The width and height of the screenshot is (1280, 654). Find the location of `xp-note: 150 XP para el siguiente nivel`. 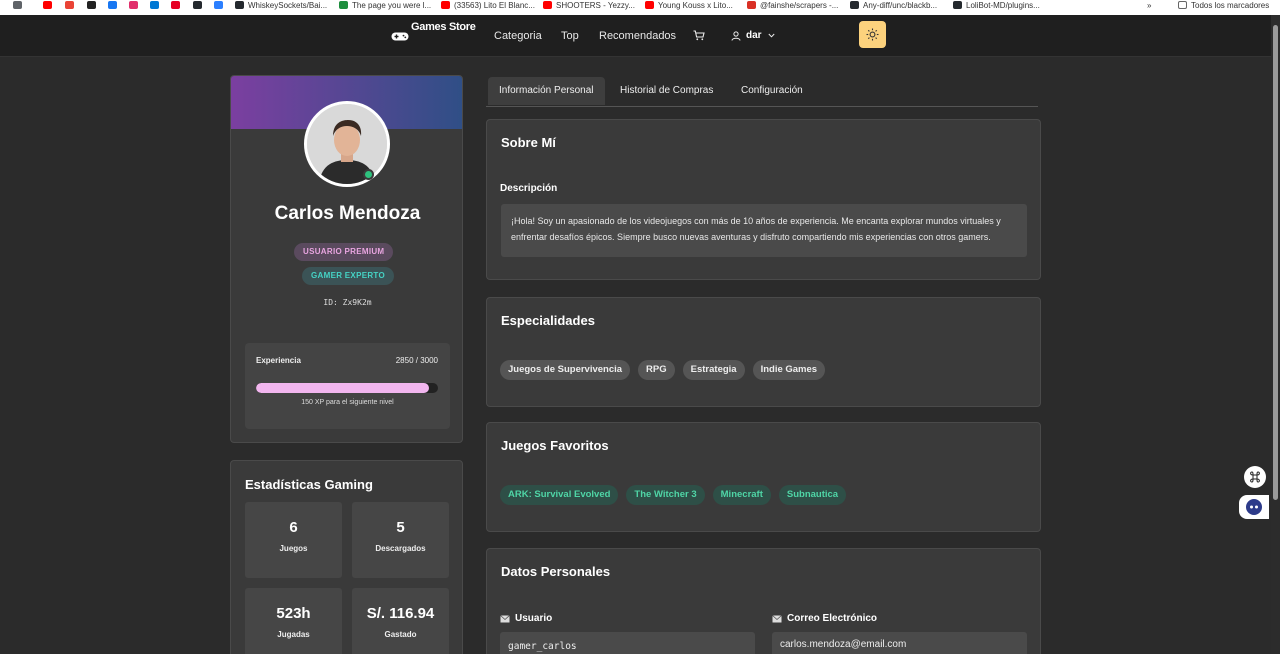

xp-note: 150 XP para el siguiente nivel is located at coordinates (347, 402).